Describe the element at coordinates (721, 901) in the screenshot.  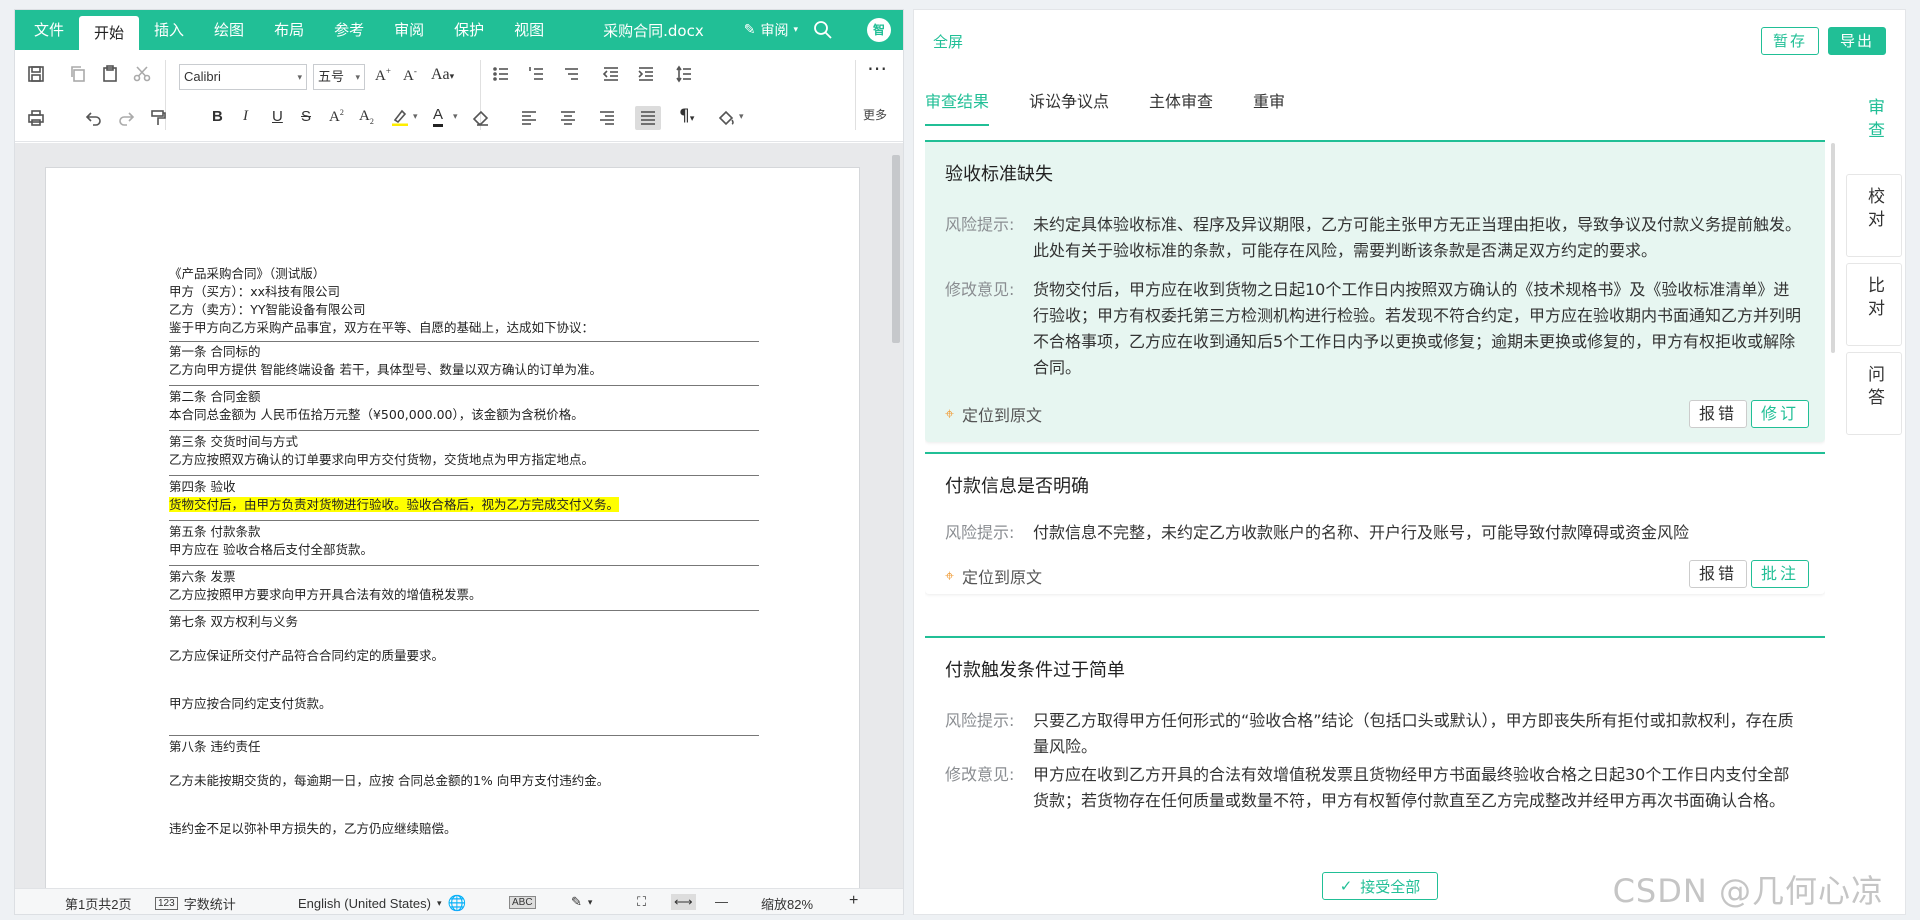
I see `zoom-out-button: —` at that location.